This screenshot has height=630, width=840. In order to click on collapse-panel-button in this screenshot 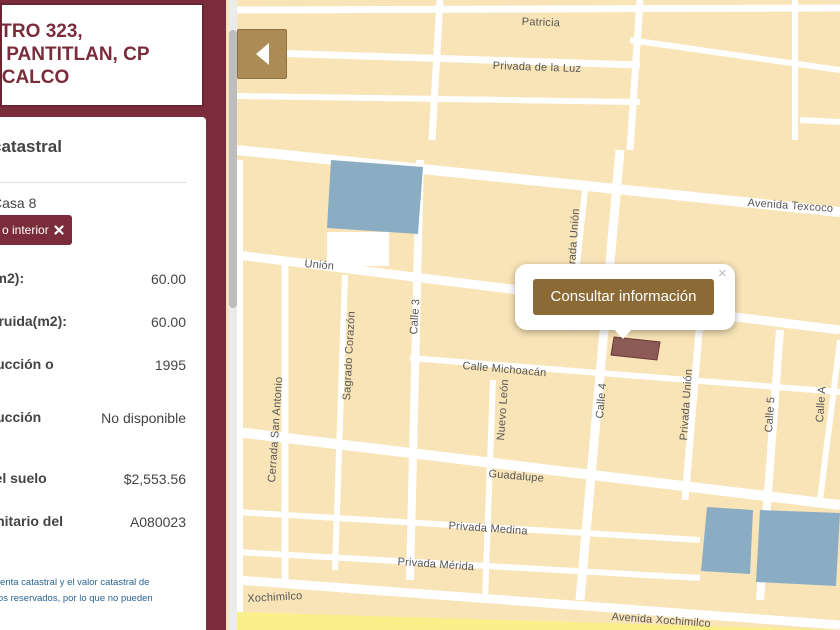, I will do `click(262, 54)`.